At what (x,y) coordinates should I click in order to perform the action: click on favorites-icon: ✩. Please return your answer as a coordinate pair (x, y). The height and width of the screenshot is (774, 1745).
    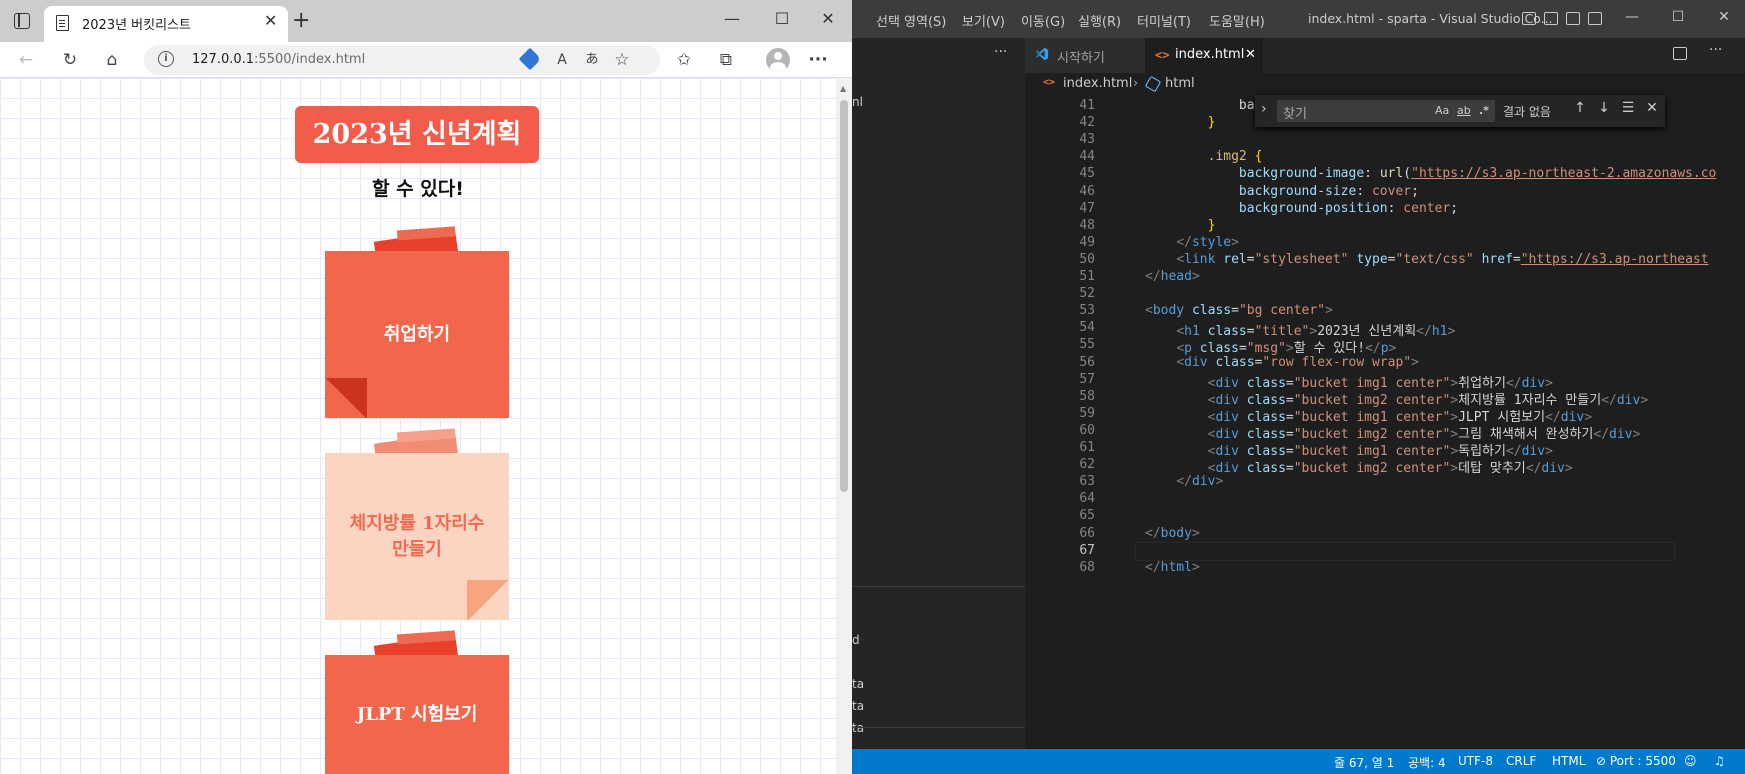
    Looking at the image, I should click on (684, 60).